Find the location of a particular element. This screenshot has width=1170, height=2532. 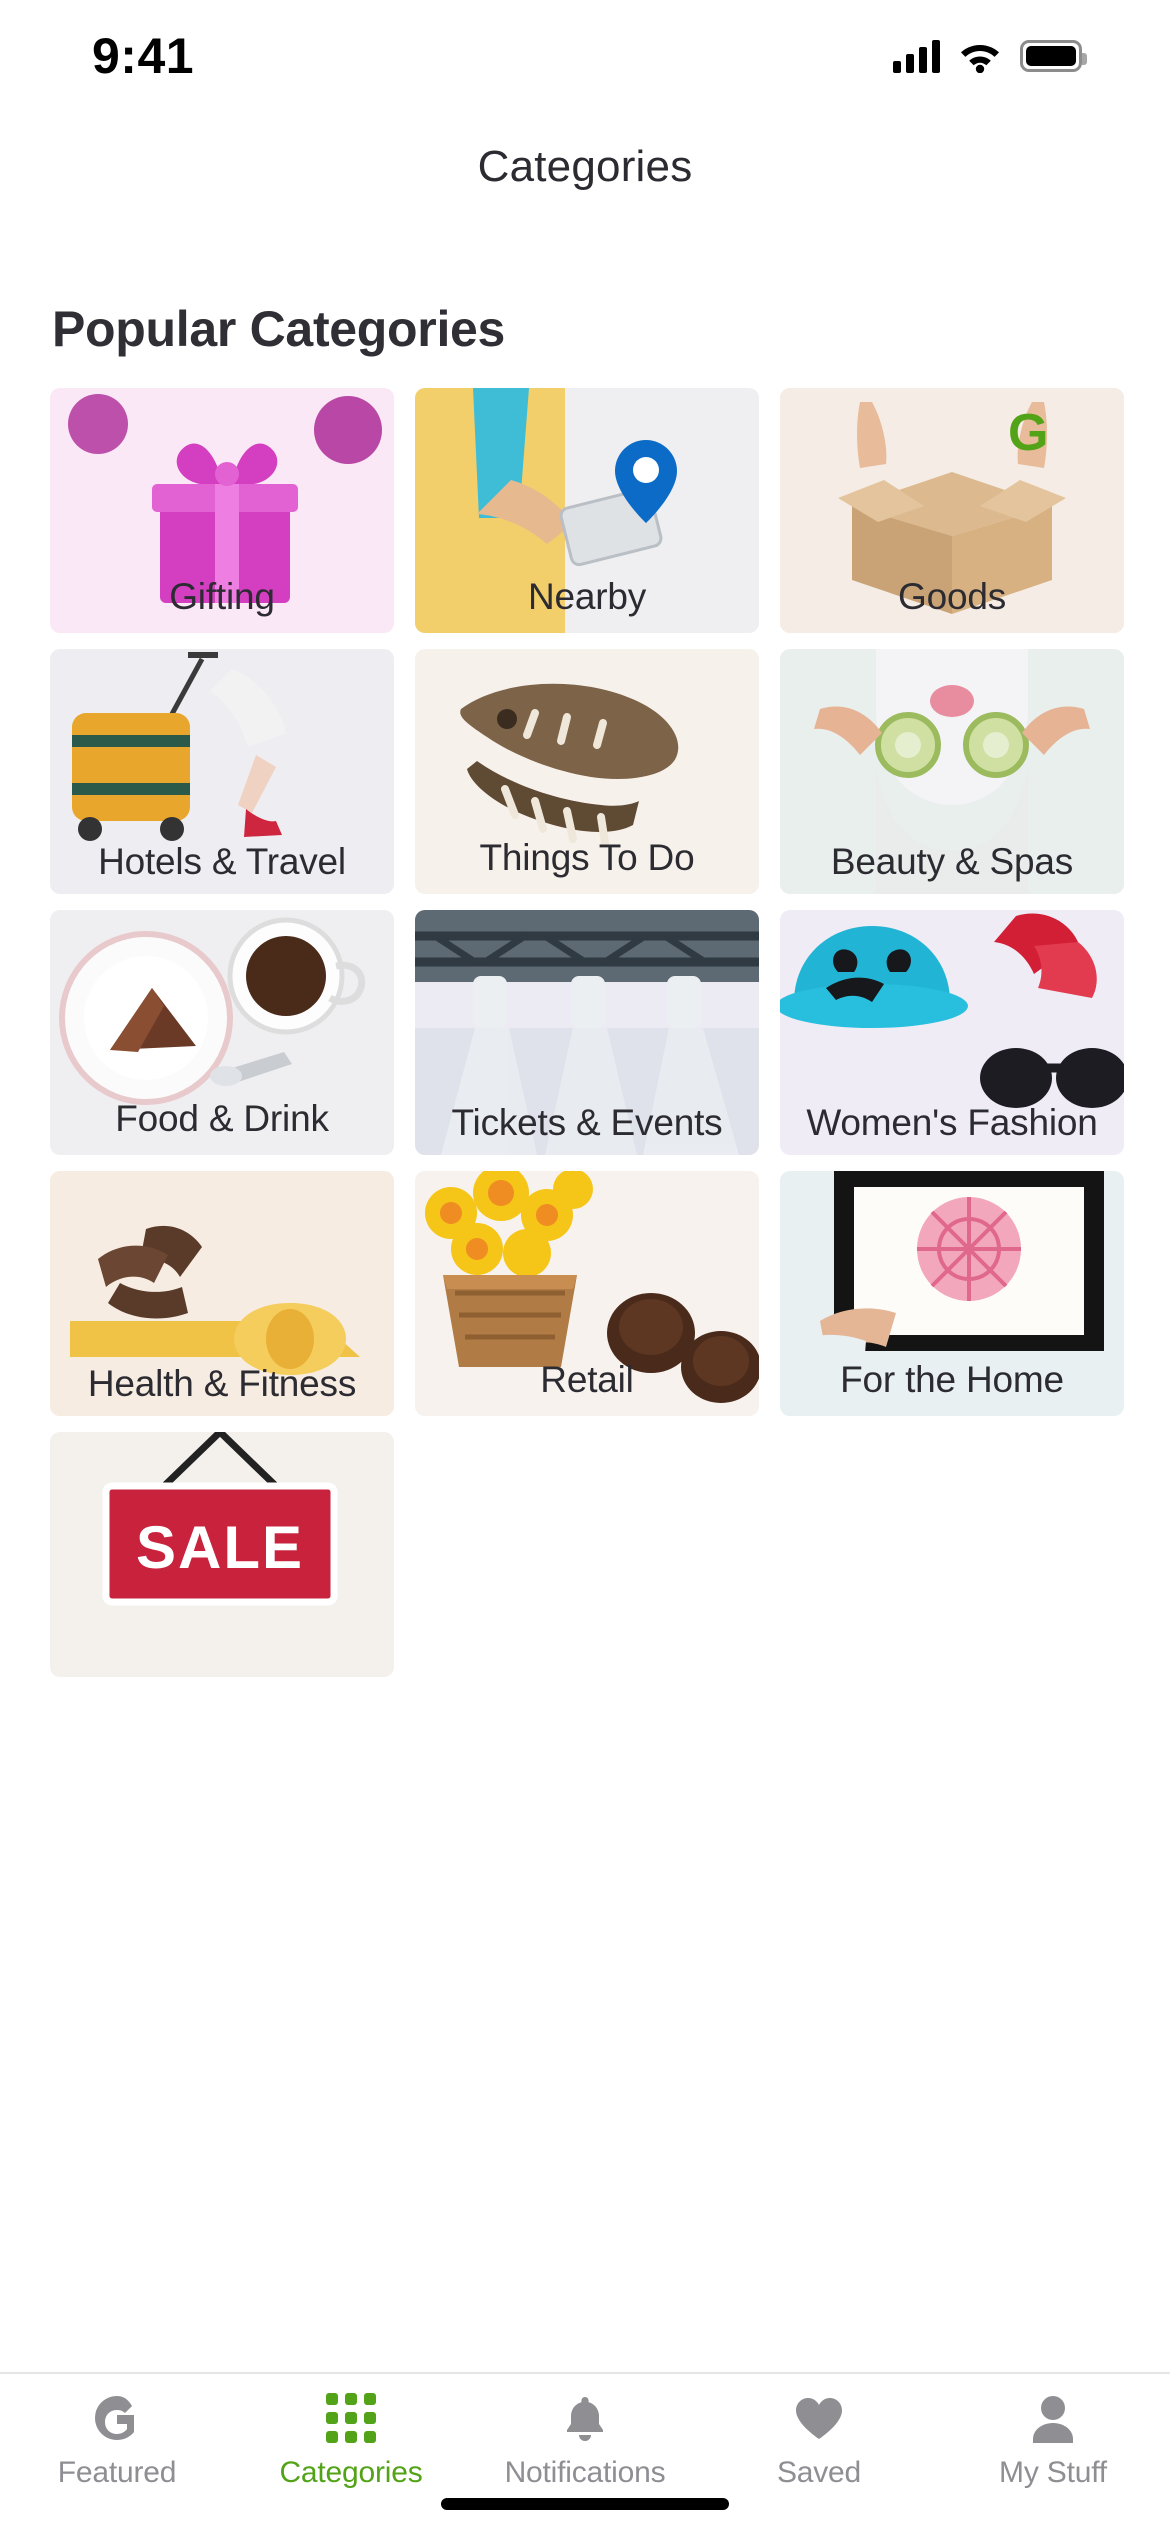

wifi-icon is located at coordinates (980, 56).